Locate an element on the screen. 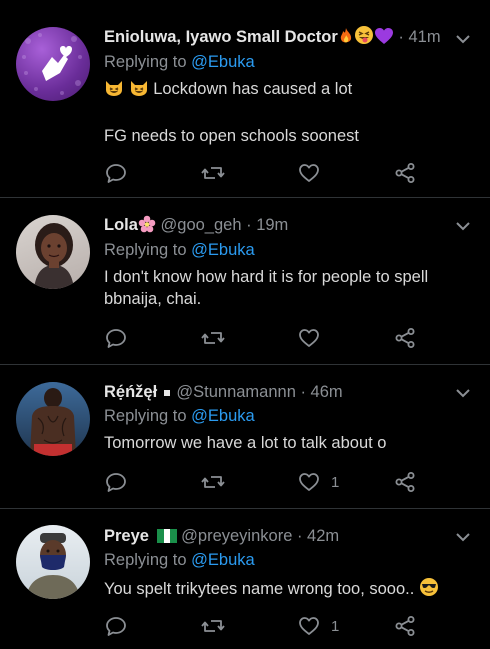  display-name: Preye is located at coordinates (126, 536).